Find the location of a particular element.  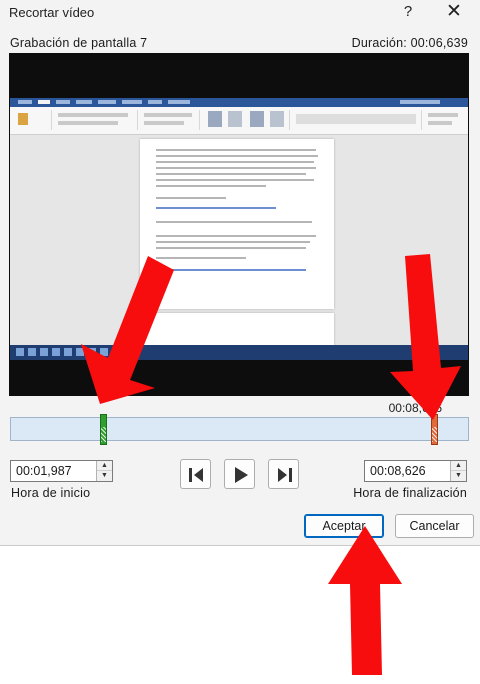

document-page is located at coordinates (237, 224).